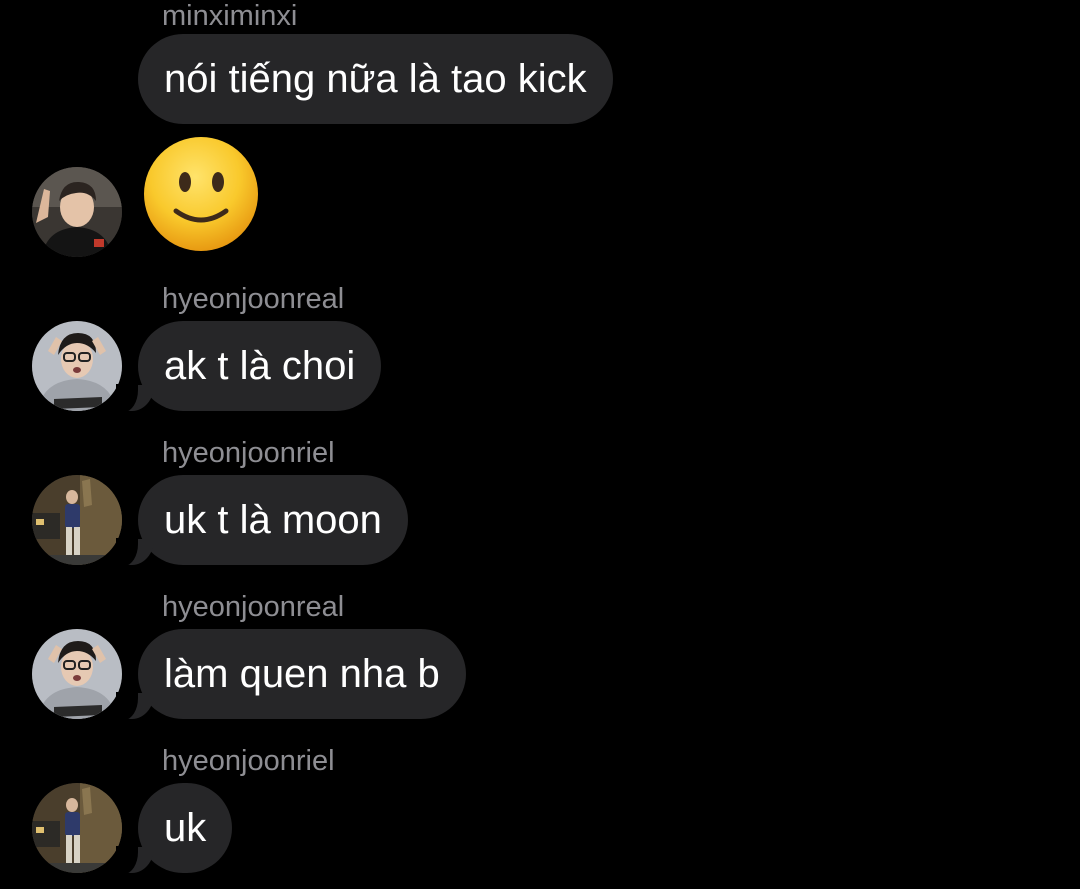  I want to click on emoji-message, so click(202, 195).